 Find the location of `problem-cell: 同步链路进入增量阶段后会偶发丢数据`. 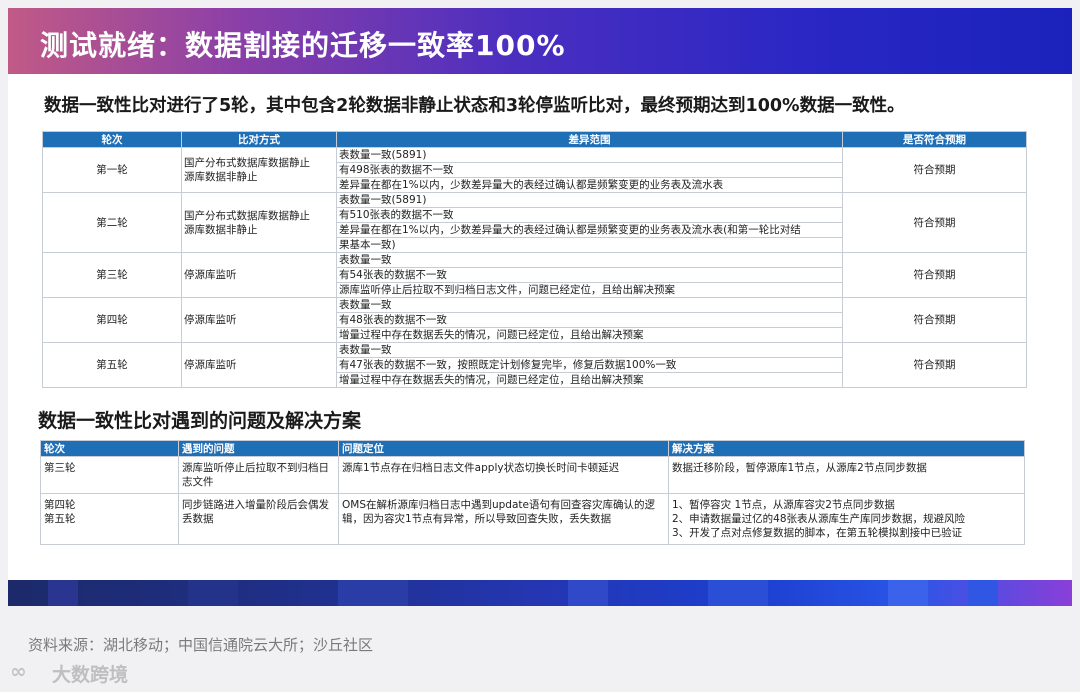

problem-cell: 同步链路进入增量阶段后会偶发丢数据 is located at coordinates (258, 519).